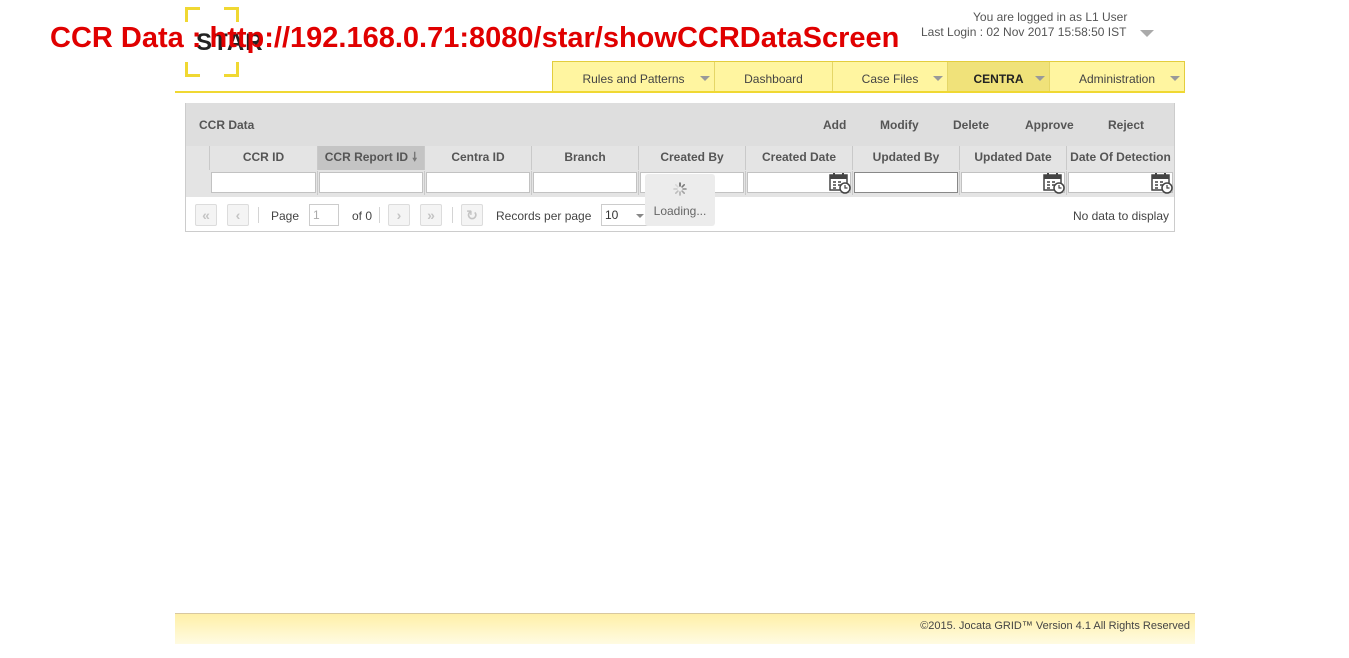  What do you see at coordinates (1120, 158) in the screenshot?
I see `column-header-date-of-detection: Date Of Detection` at bounding box center [1120, 158].